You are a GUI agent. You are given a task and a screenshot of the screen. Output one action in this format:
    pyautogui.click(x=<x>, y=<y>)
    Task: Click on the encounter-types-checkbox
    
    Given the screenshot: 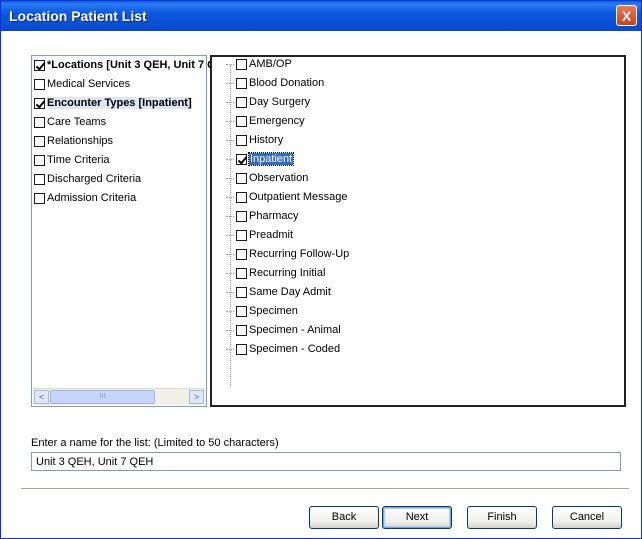 What is the action you would take?
    pyautogui.click(x=39, y=103)
    